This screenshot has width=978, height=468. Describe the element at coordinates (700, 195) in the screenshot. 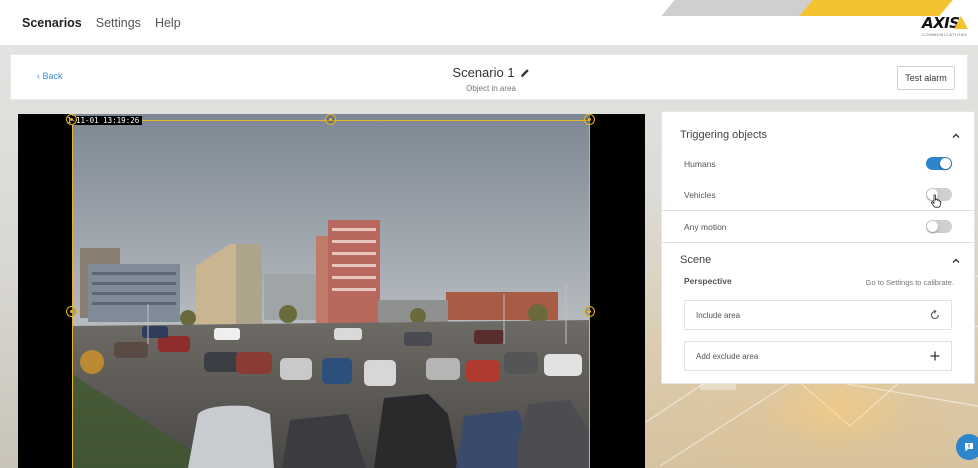

I see `option-vehicles-label: Vehicles` at that location.